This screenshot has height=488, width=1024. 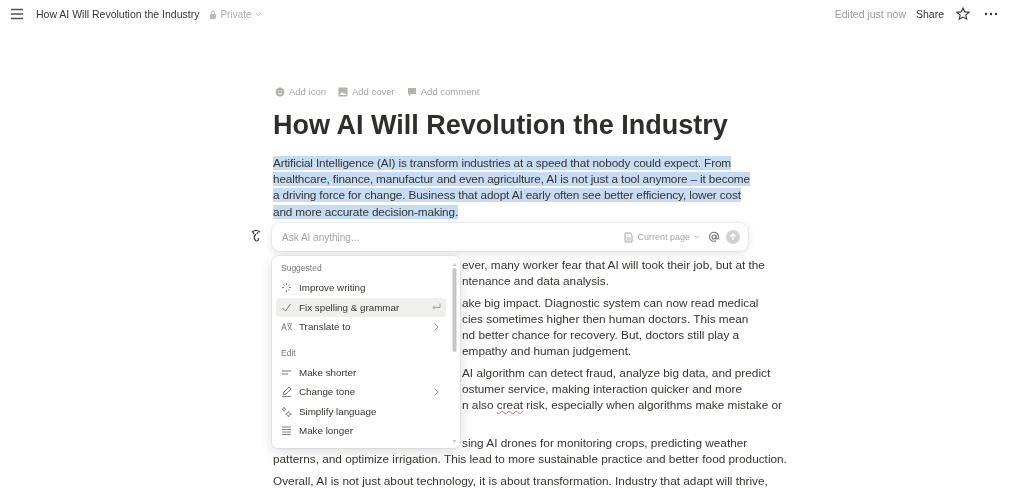 What do you see at coordinates (454, 353) in the screenshot?
I see `scrollbar` at bounding box center [454, 353].